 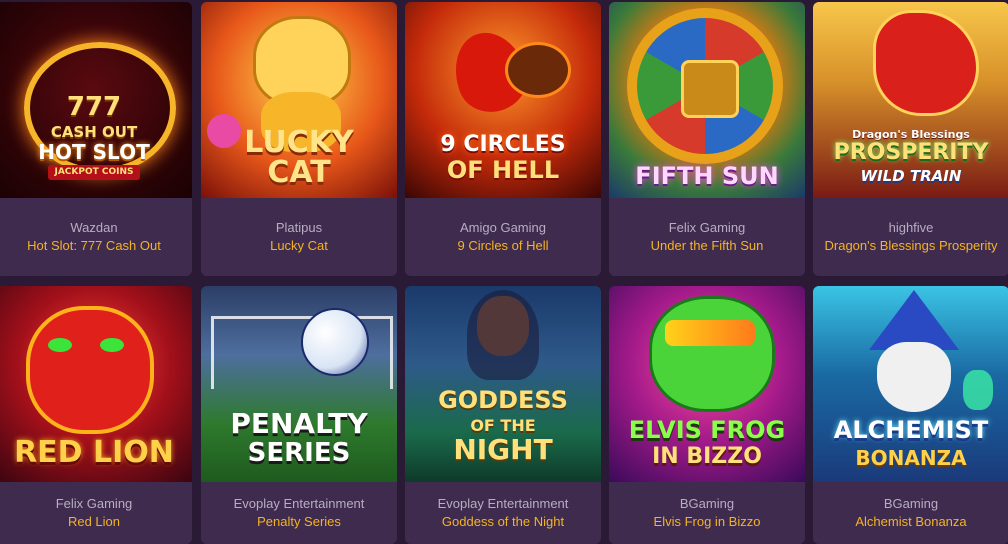 I want to click on game-logo-line: 9 CIRCLES, so click(x=503, y=144).